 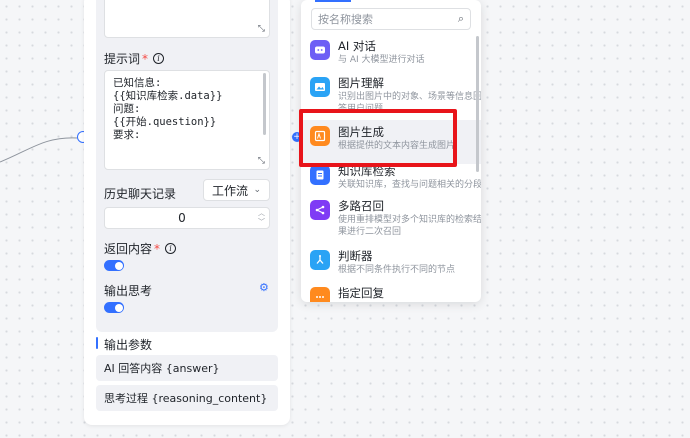 I want to click on node-option-title: 判断器, so click(x=355, y=256).